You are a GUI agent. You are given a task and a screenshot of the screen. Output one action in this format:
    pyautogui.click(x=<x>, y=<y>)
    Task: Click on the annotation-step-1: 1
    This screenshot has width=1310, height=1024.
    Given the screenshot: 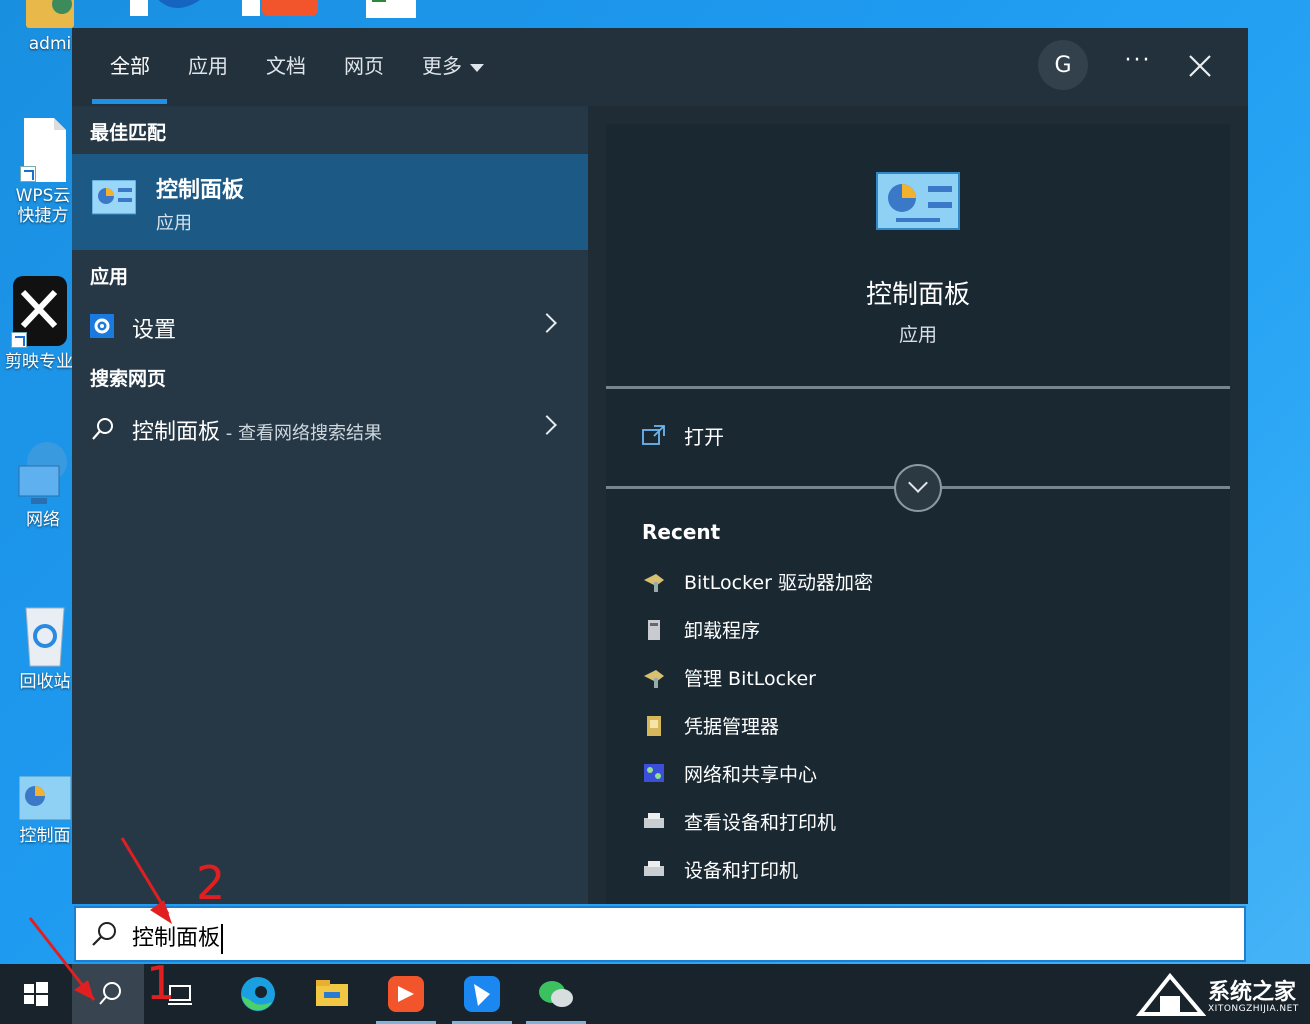 What is the action you would take?
    pyautogui.click(x=161, y=983)
    